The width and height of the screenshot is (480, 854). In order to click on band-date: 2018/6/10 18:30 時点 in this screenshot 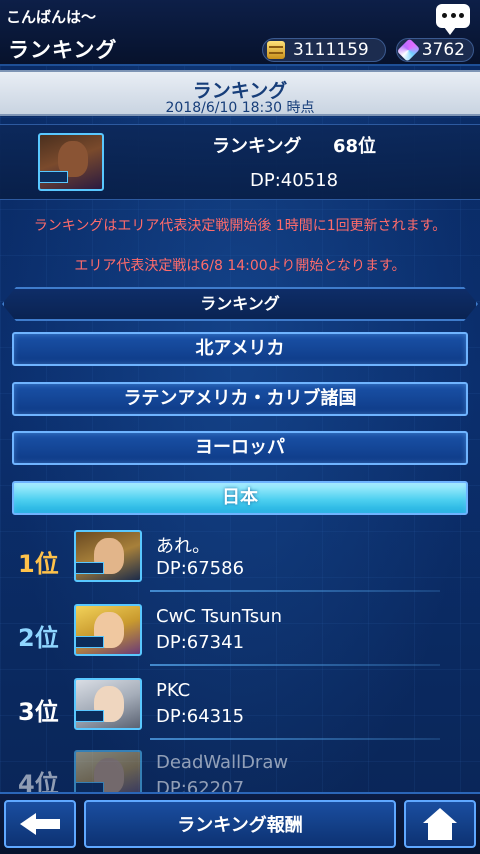, I will do `click(240, 108)`.